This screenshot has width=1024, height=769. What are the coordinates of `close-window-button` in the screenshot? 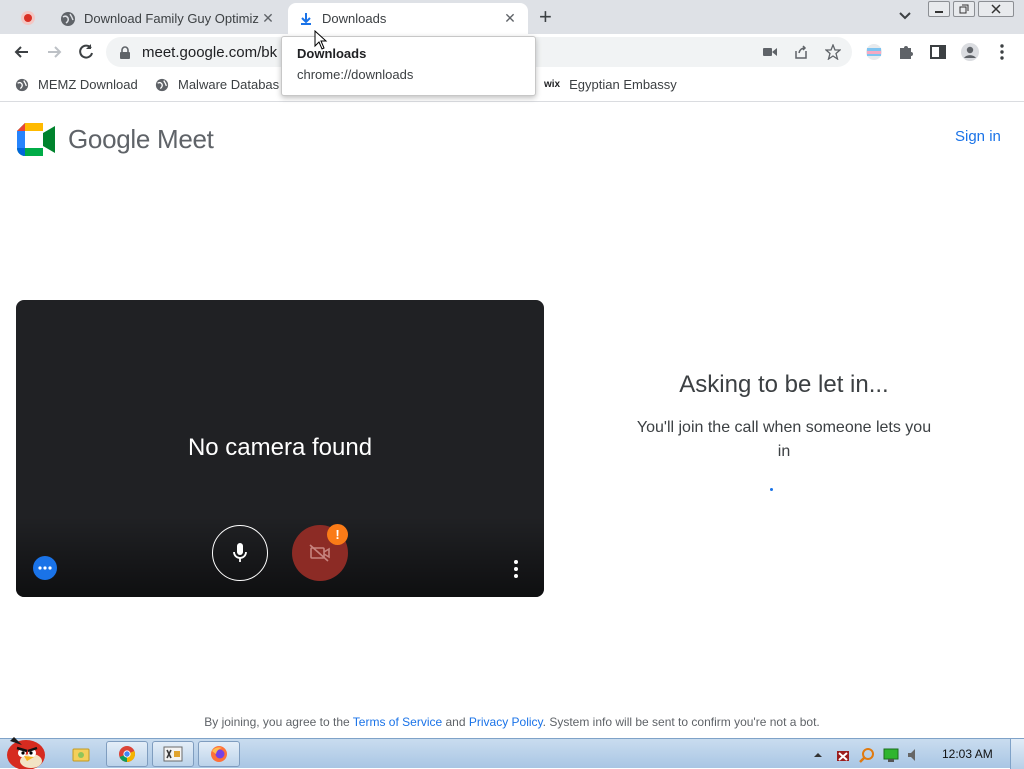 It's located at (996, 9).